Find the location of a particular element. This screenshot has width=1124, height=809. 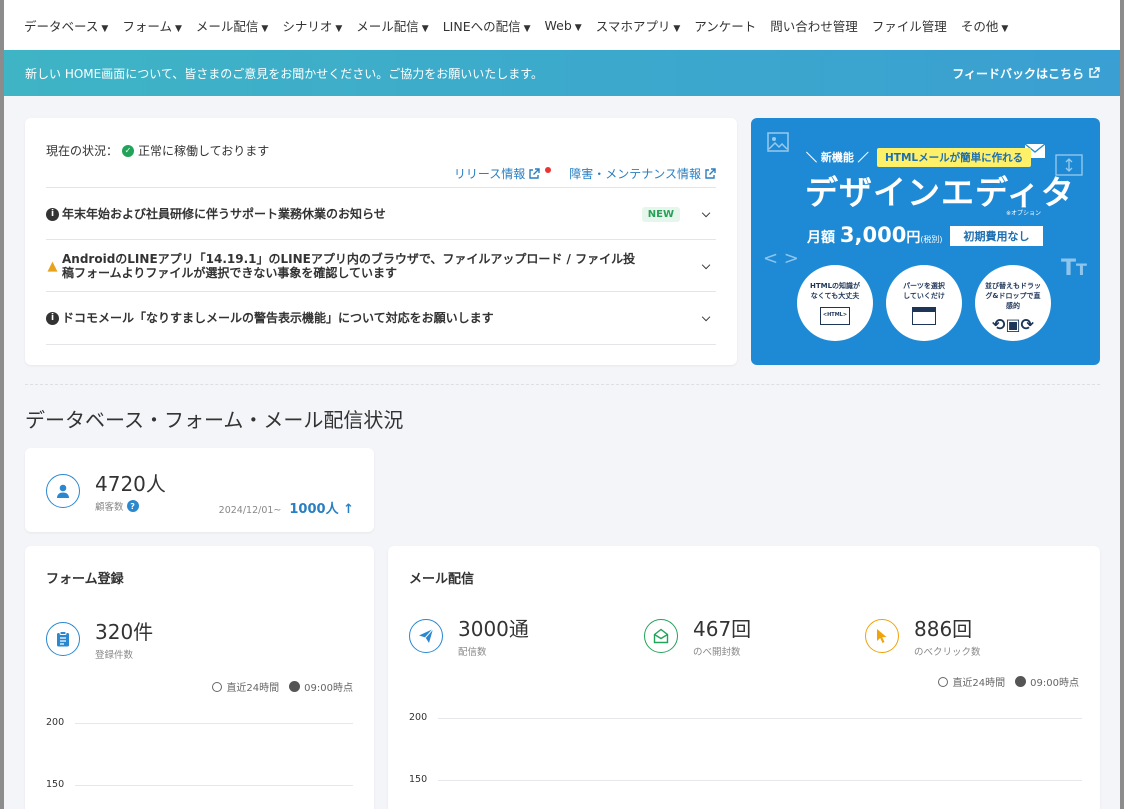

nav-item-label: スマホアプリ is located at coordinates (633, 26).